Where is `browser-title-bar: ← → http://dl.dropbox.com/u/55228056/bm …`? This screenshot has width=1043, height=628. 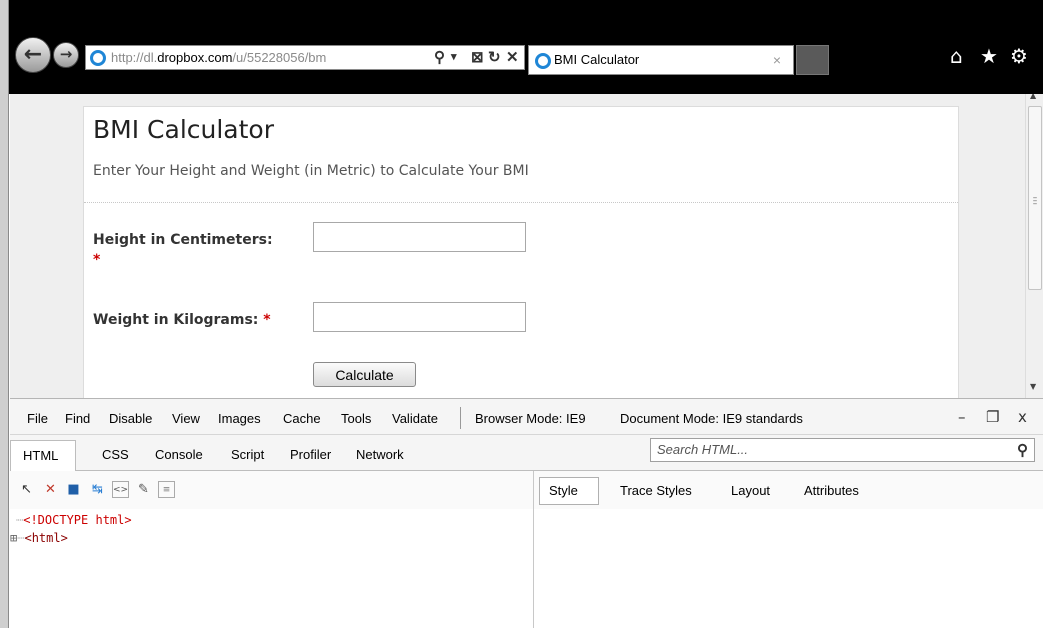
browser-title-bar: ← → http://dl.dropbox.com/u/55228056/bm … is located at coordinates (521, 47).